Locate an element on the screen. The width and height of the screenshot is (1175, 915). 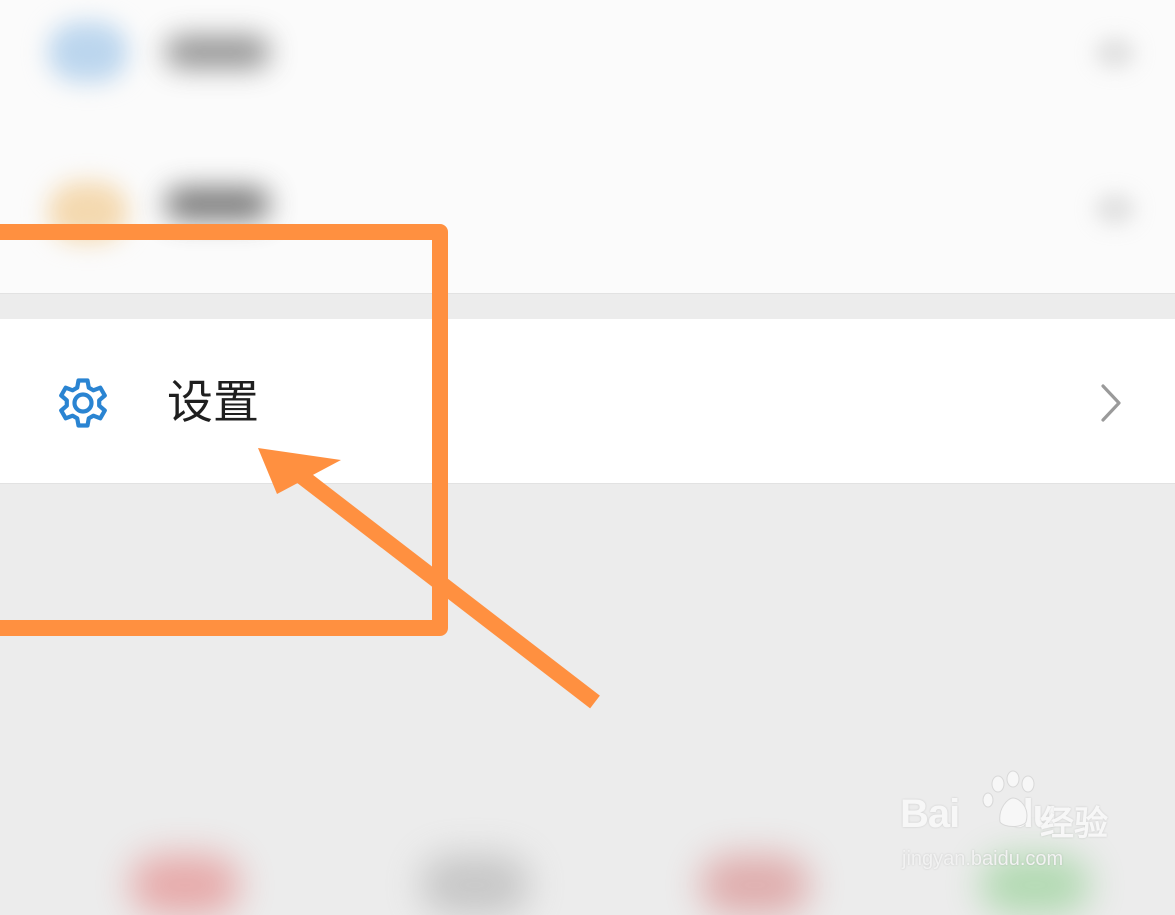
watermark-url: jingyan.baidu.com is located at coordinates (983, 859).